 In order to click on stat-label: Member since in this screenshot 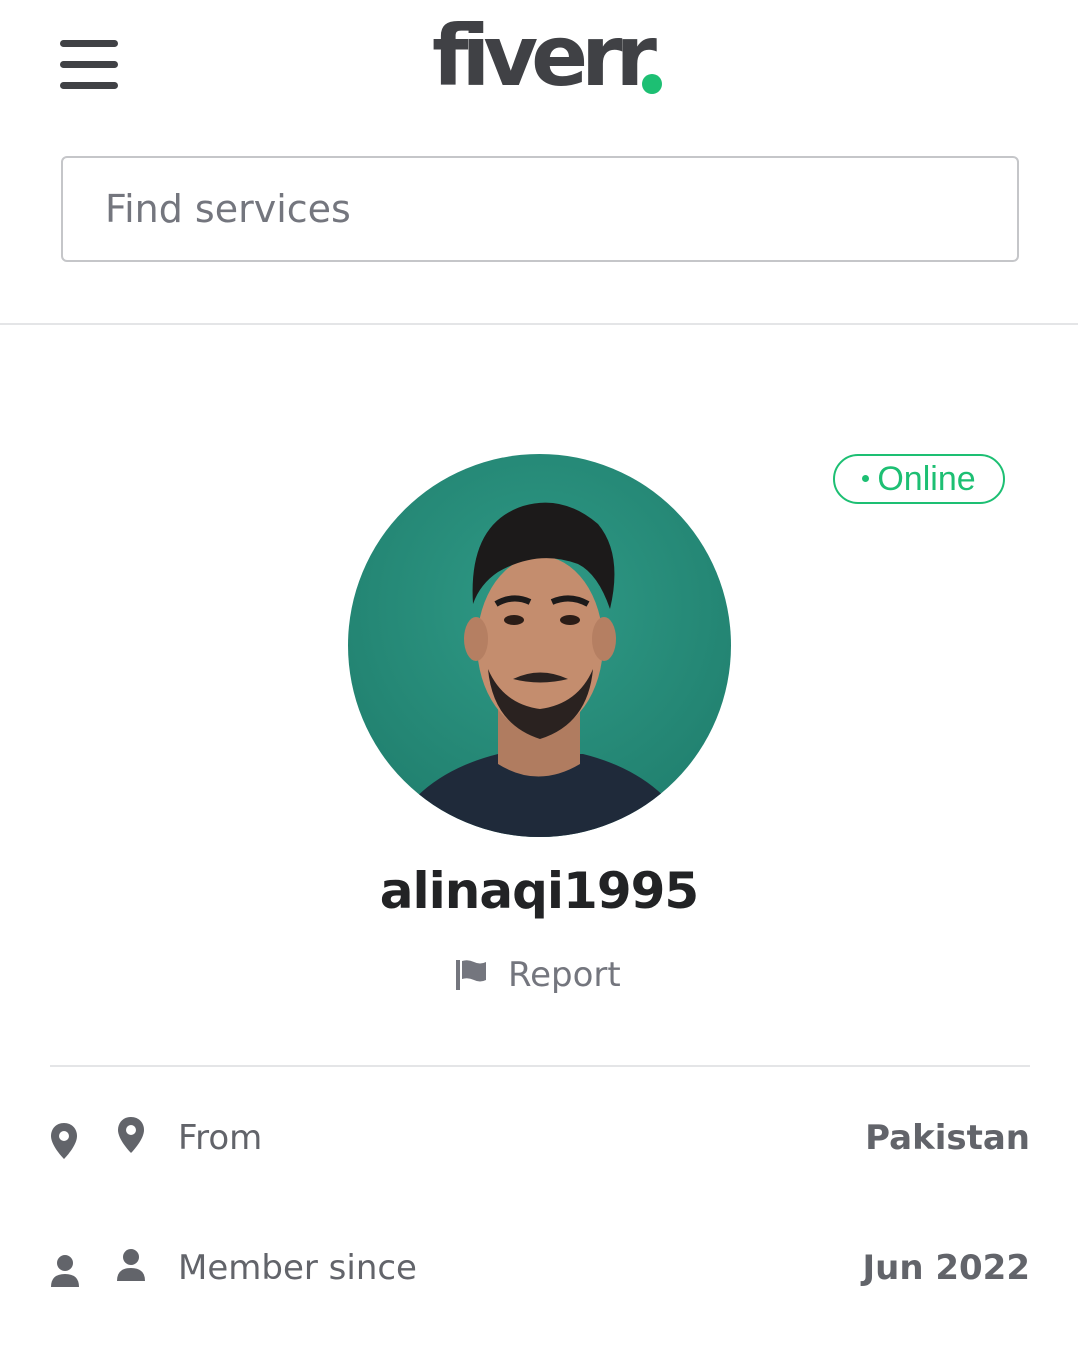, I will do `click(297, 1268)`.